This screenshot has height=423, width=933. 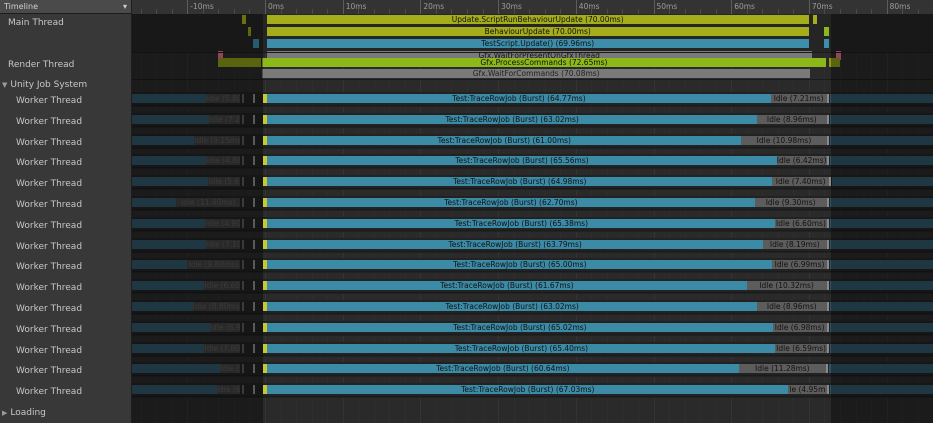 I want to click on job-sample-tracerowjob: Test:TraceRowJob (Burst) (64.98ms), so click(x=520, y=182).